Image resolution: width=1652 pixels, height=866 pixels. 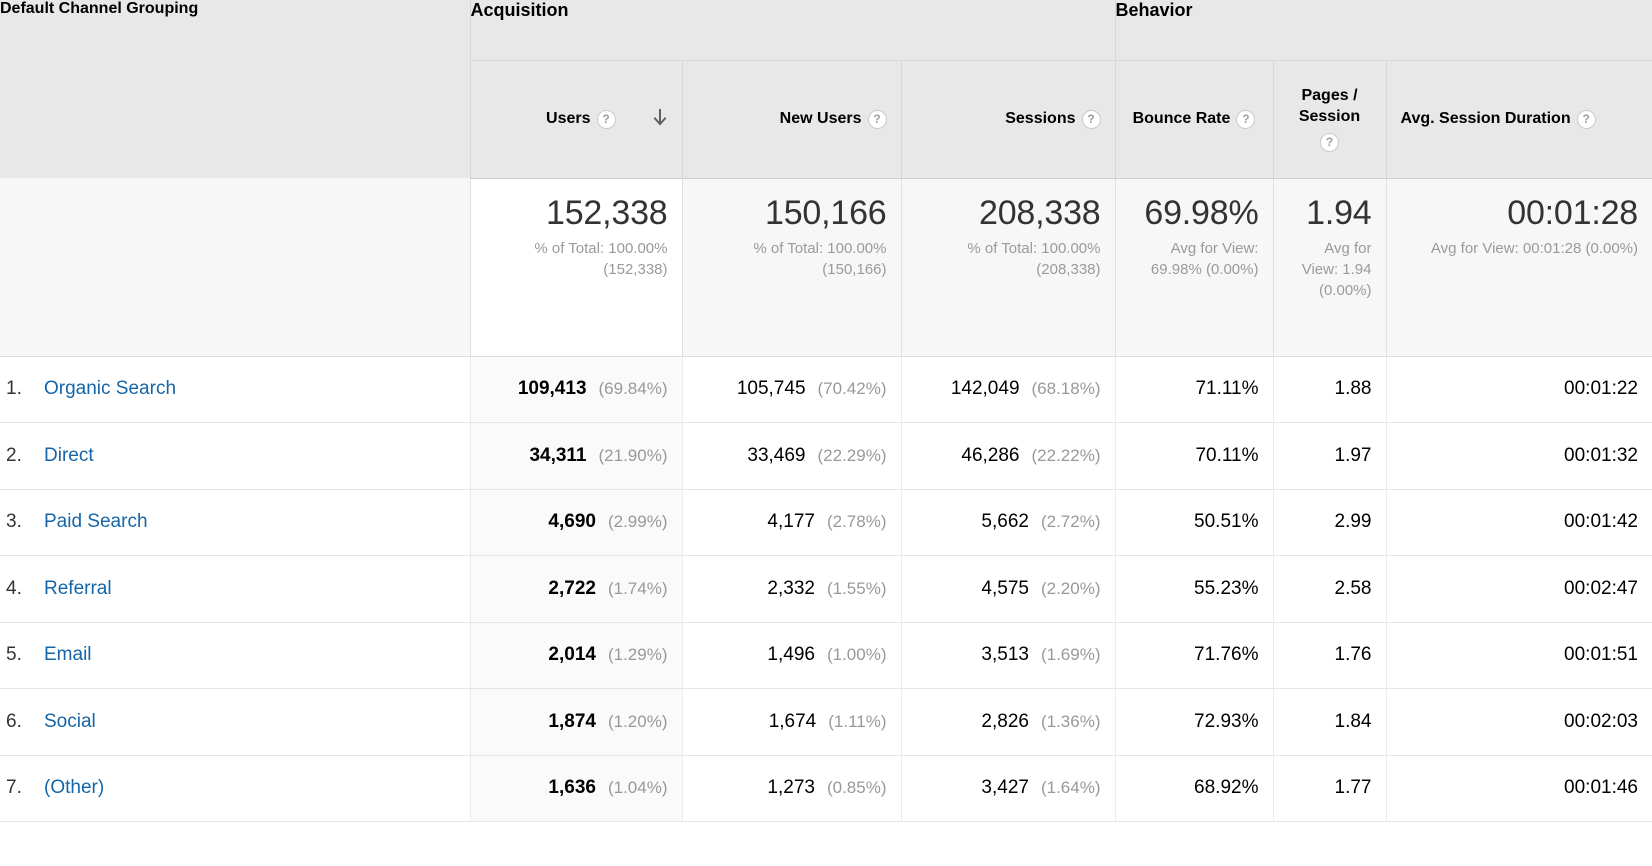 I want to click on percent-sessions: (2.72%), so click(x=1070, y=522).